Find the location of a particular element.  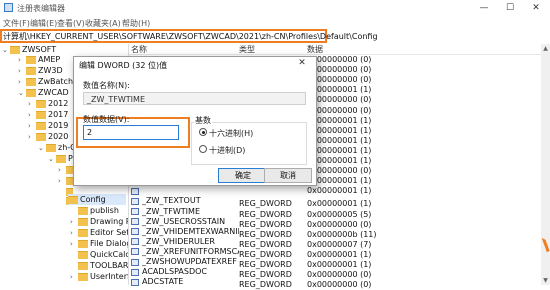

tree-item-config: Config is located at coordinates (97, 199).